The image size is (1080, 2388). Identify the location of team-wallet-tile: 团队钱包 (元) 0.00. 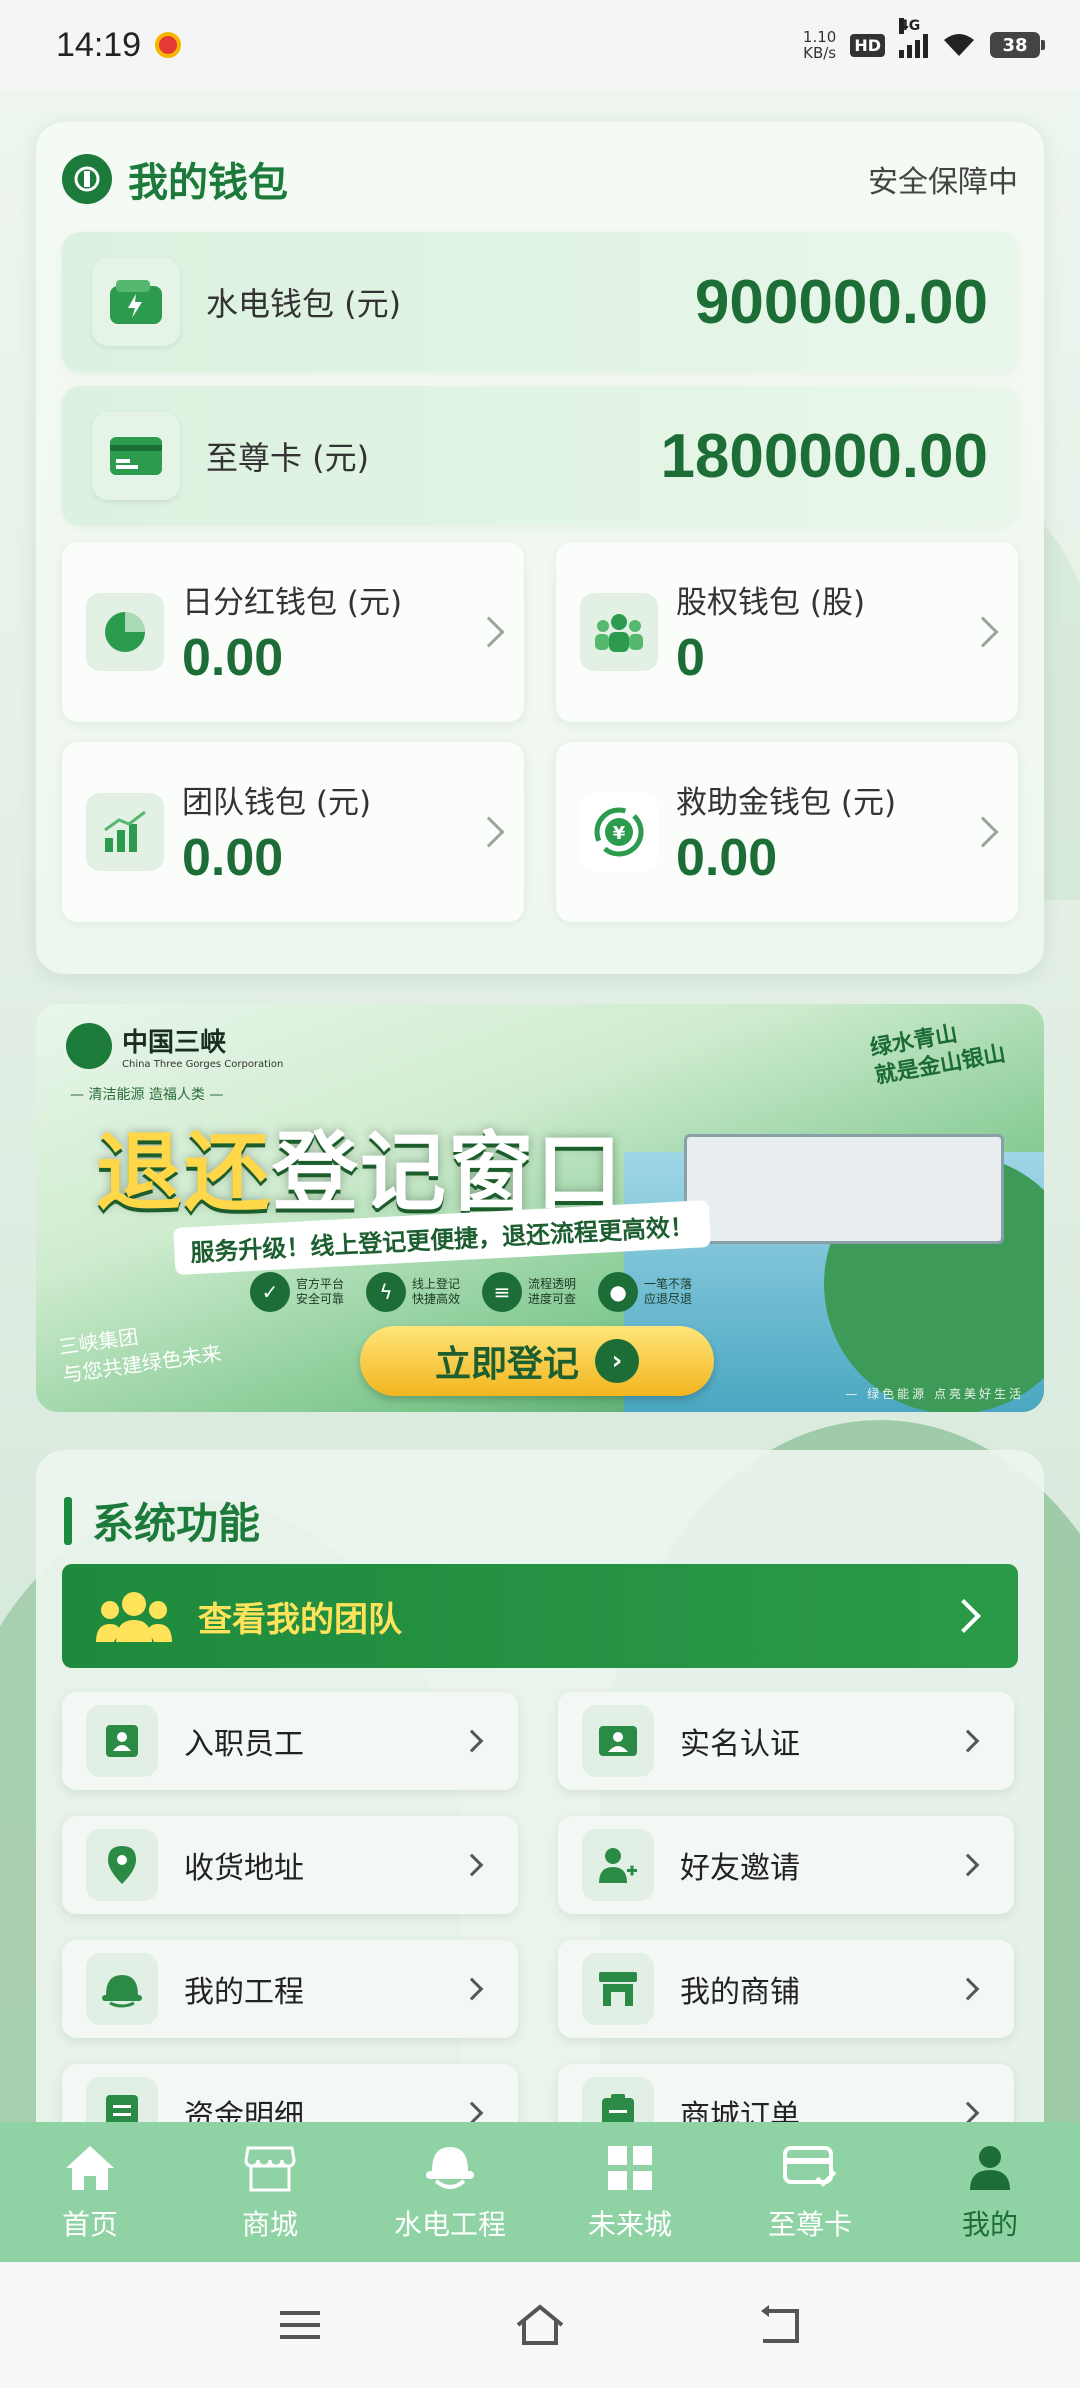
(293, 832).